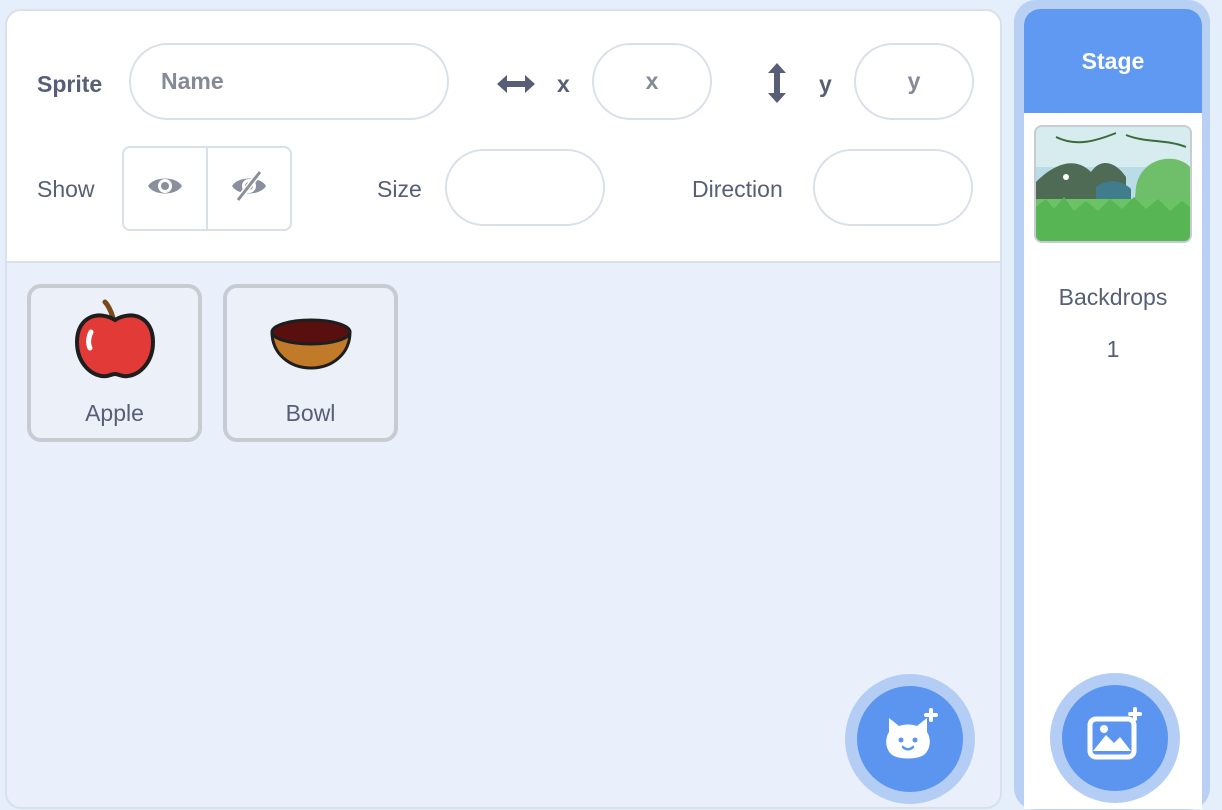  I want to click on sprite-label: Sprite, so click(70, 84).